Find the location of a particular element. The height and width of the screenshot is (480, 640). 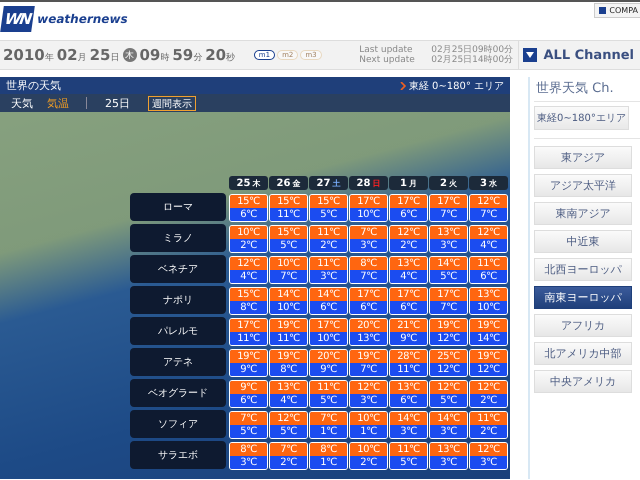

logo-text: weathernews is located at coordinates (82, 19).